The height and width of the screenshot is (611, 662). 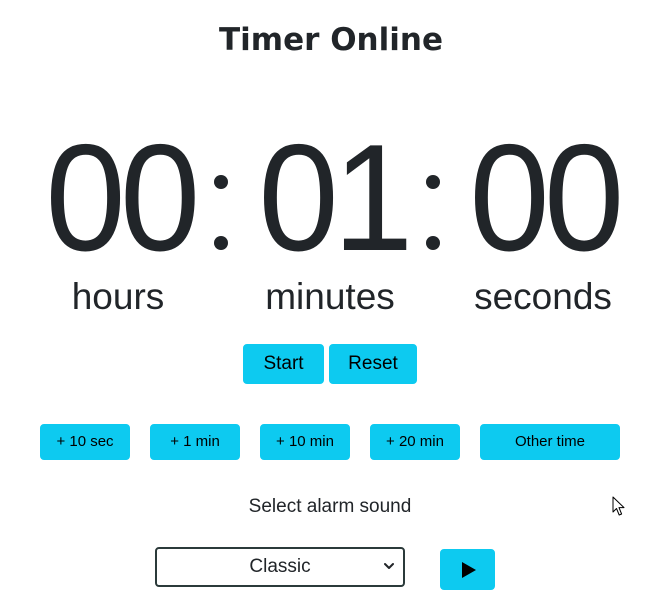 I want to click on alarm-sound-selected-value: Classic, so click(x=280, y=566).